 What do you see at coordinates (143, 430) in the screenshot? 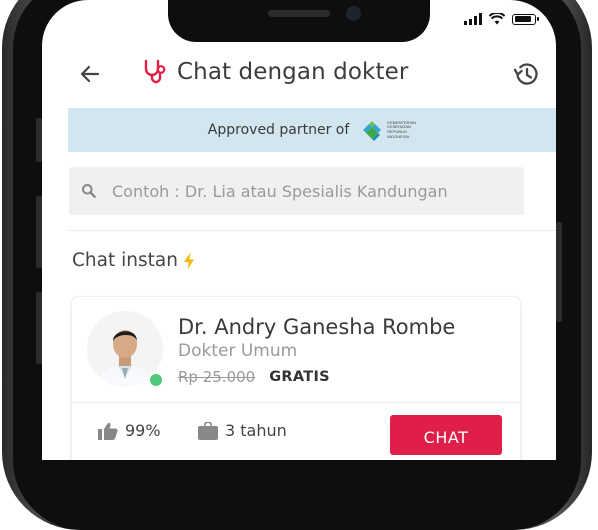
I see `rating-value: 99%` at bounding box center [143, 430].